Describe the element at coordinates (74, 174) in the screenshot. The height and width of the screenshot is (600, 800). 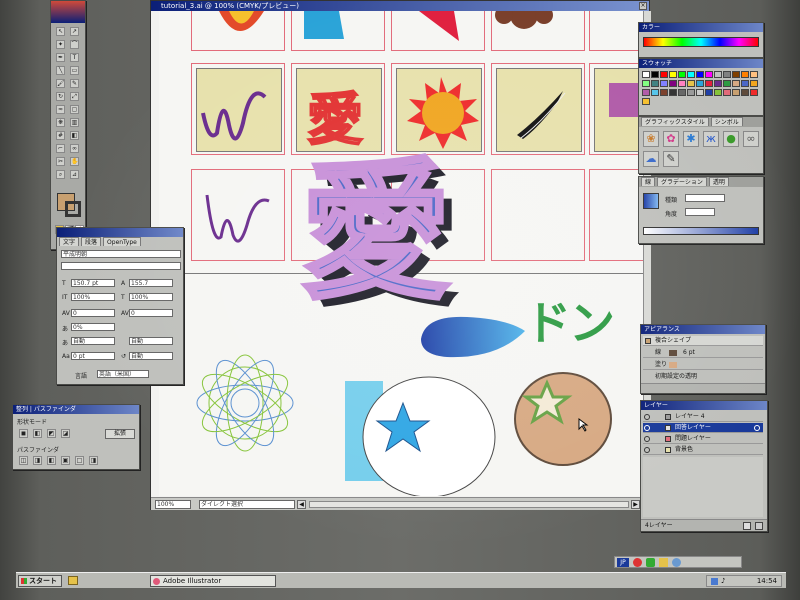
I see `slice-tool-icon: ⊿` at that location.